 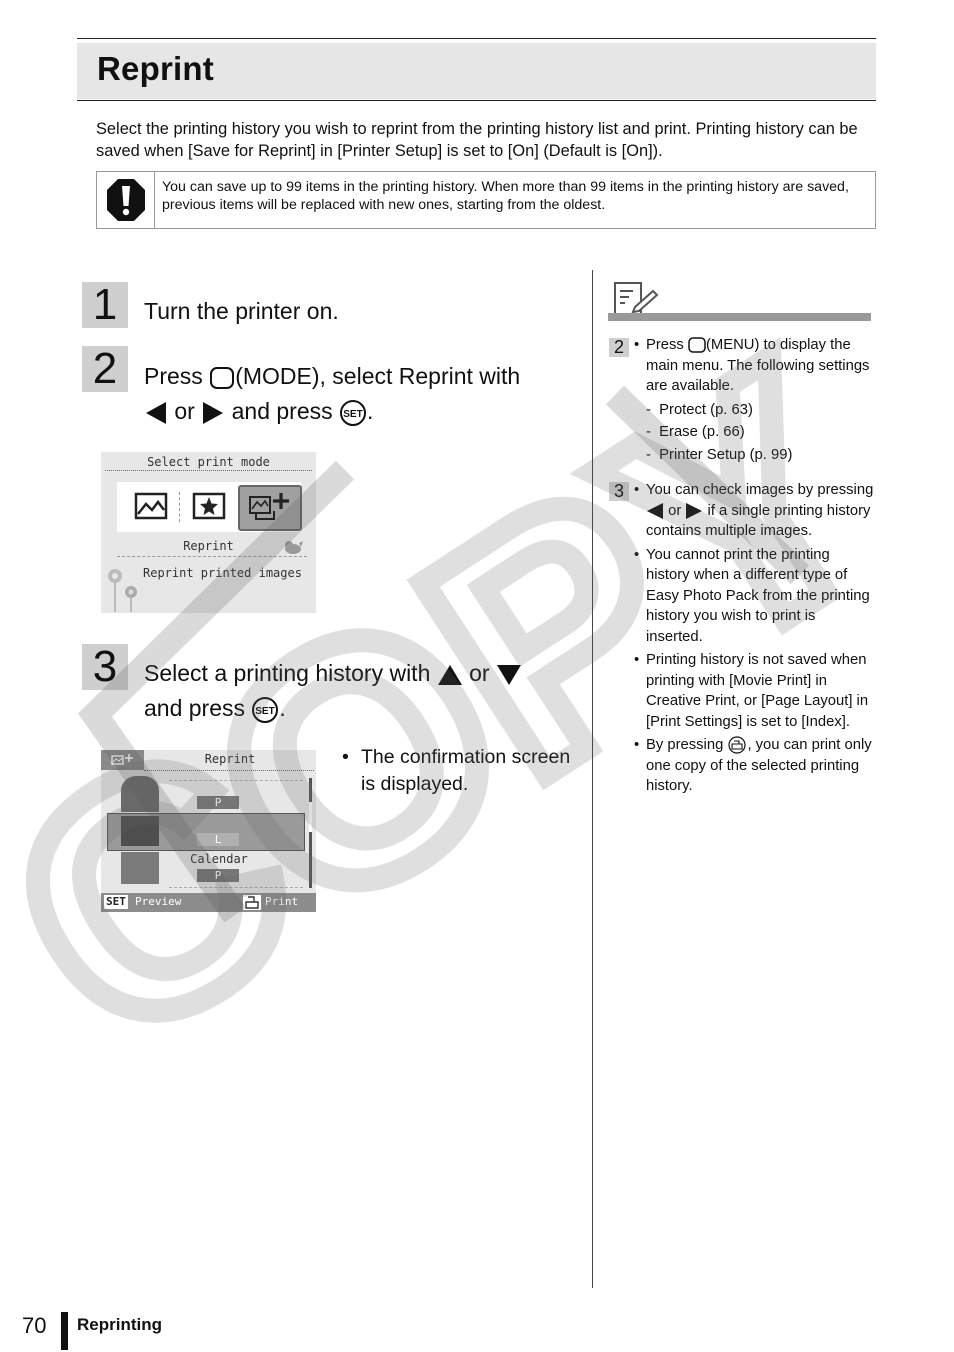 What do you see at coordinates (119, 1324) in the screenshot?
I see `section-label: Reprinting` at bounding box center [119, 1324].